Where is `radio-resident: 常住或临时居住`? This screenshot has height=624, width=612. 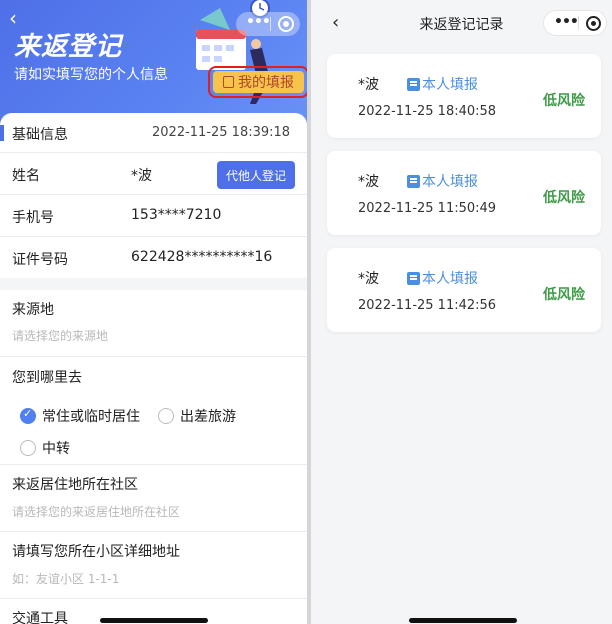
radio-resident: 常住或临时居住 is located at coordinates (80, 416).